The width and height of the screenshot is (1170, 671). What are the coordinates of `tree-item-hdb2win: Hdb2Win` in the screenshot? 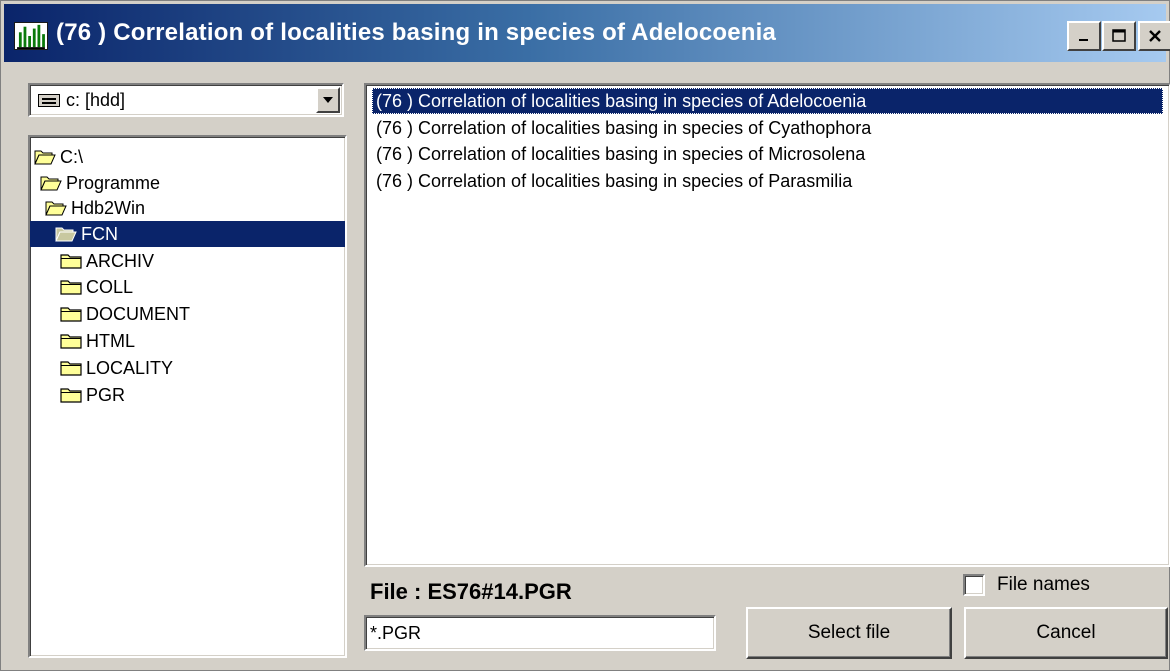 It's located at (95, 208).